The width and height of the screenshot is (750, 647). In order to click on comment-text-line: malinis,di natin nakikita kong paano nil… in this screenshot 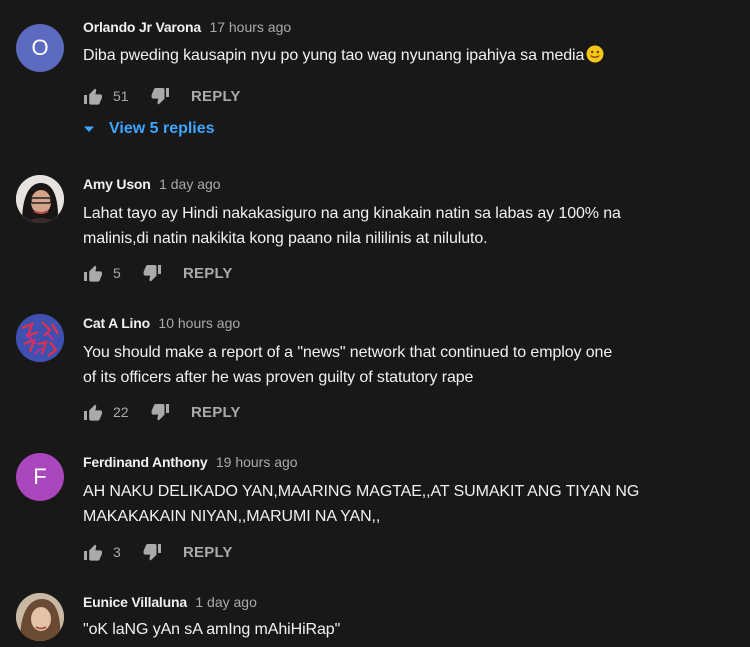, I will do `click(285, 238)`.